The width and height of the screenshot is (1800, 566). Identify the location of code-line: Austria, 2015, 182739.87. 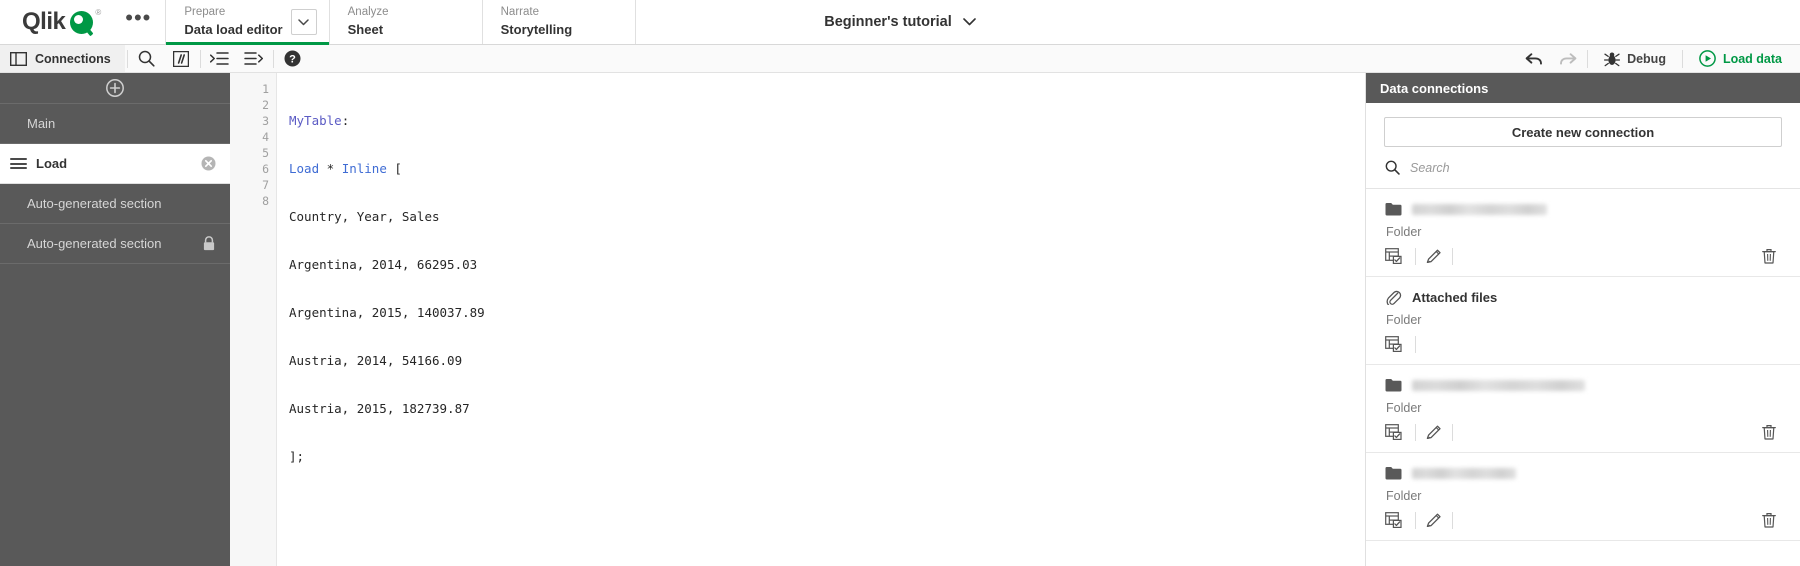
(827, 409).